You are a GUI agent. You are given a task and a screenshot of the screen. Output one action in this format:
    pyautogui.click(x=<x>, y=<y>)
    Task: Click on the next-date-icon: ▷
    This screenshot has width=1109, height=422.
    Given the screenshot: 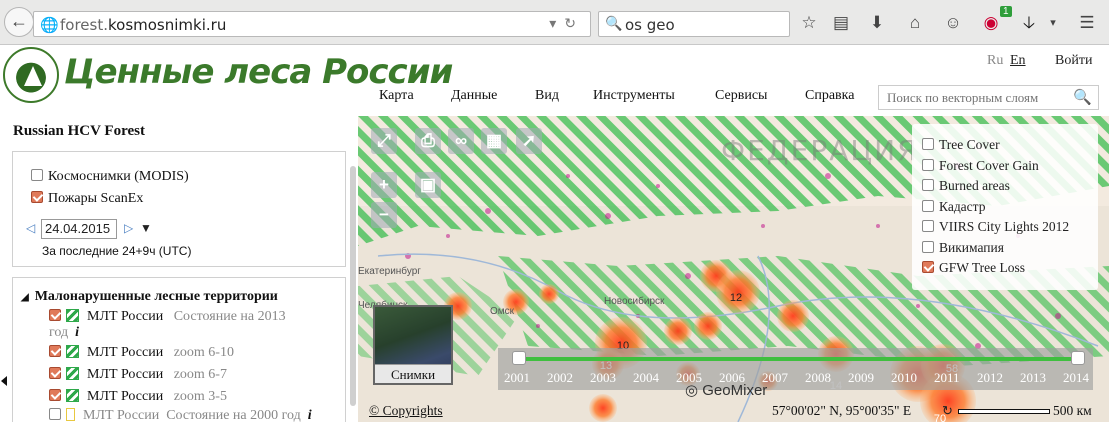 What is the action you would take?
    pyautogui.click(x=128, y=228)
    